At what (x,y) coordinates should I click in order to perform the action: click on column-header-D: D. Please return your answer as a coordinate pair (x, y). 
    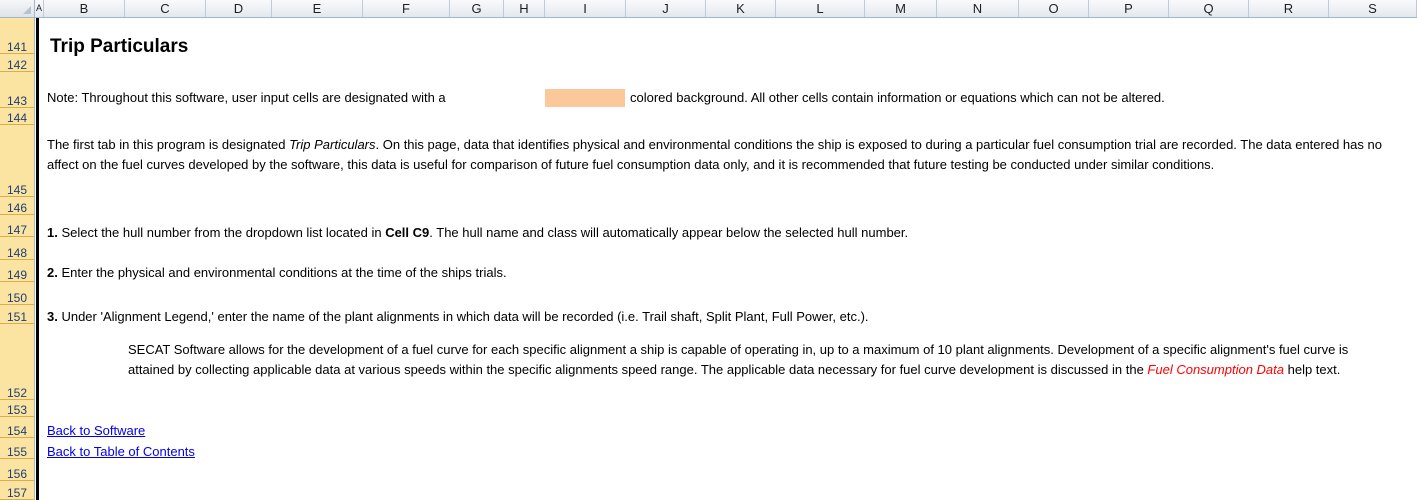
    Looking at the image, I should click on (239, 8).